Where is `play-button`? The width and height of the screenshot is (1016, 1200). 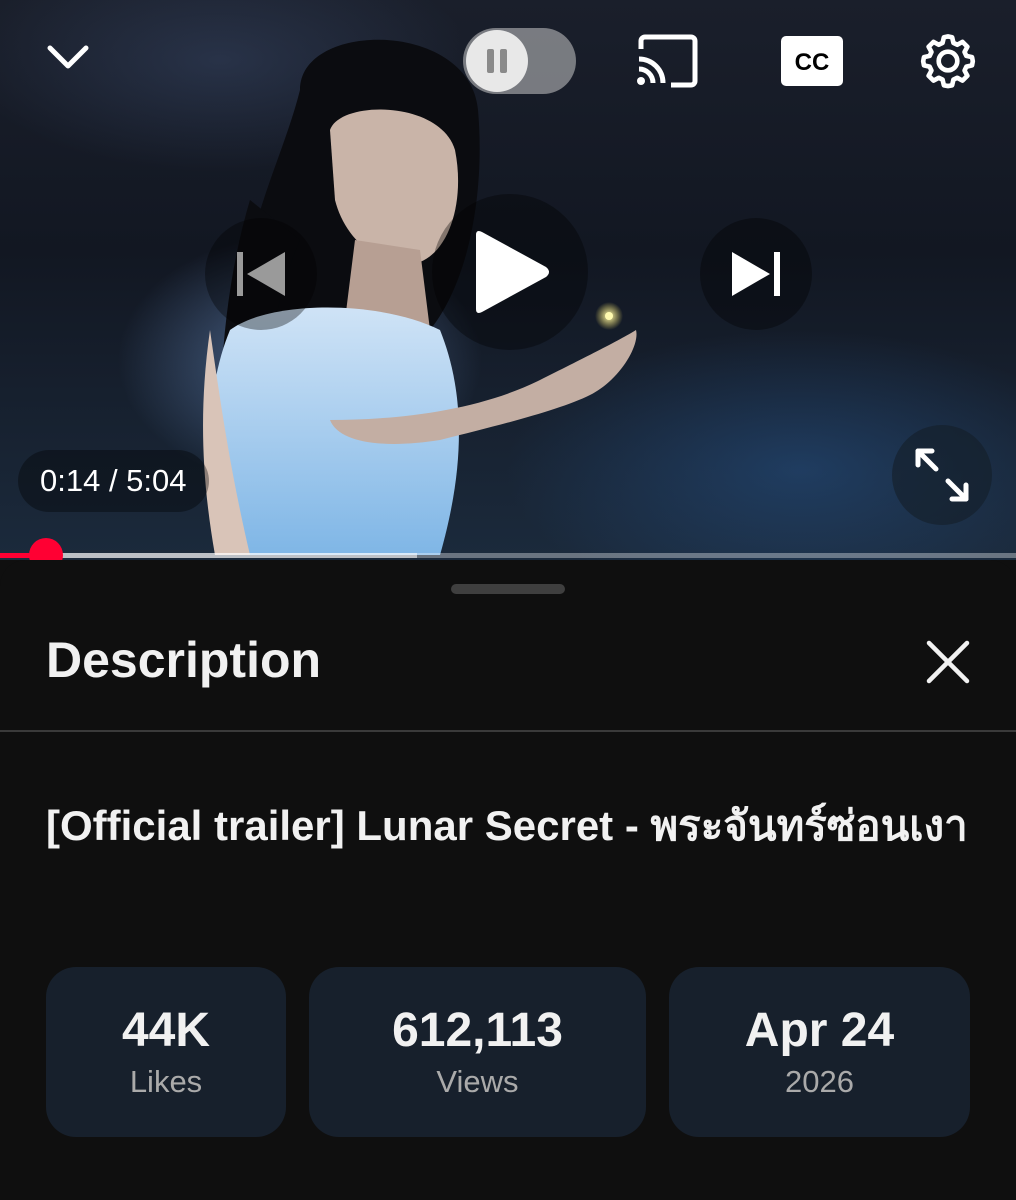 play-button is located at coordinates (510, 272).